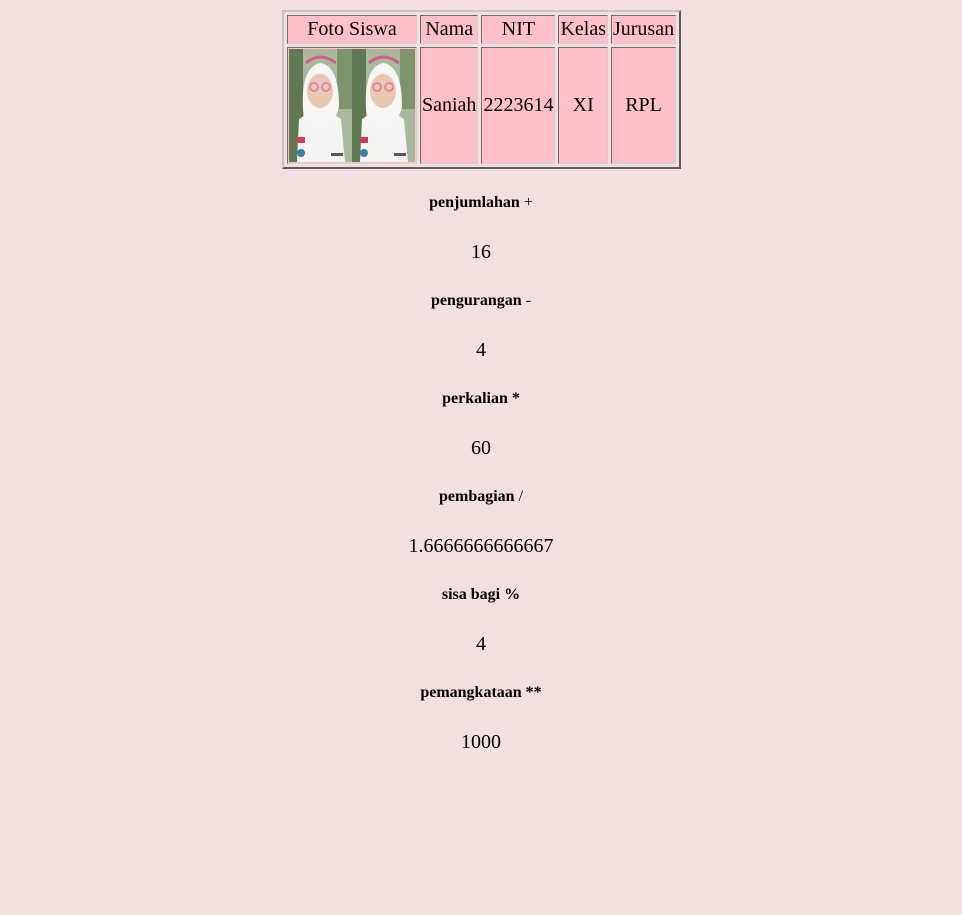  What do you see at coordinates (449, 29) in the screenshot?
I see `header-nama: Nama` at bounding box center [449, 29].